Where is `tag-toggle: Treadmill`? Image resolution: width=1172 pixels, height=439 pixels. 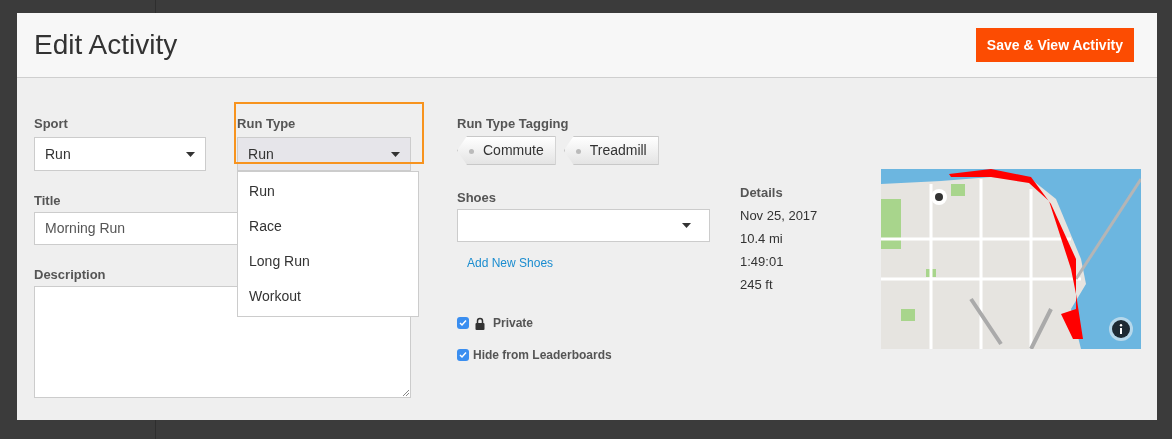 tag-toggle: Treadmill is located at coordinates (611, 150).